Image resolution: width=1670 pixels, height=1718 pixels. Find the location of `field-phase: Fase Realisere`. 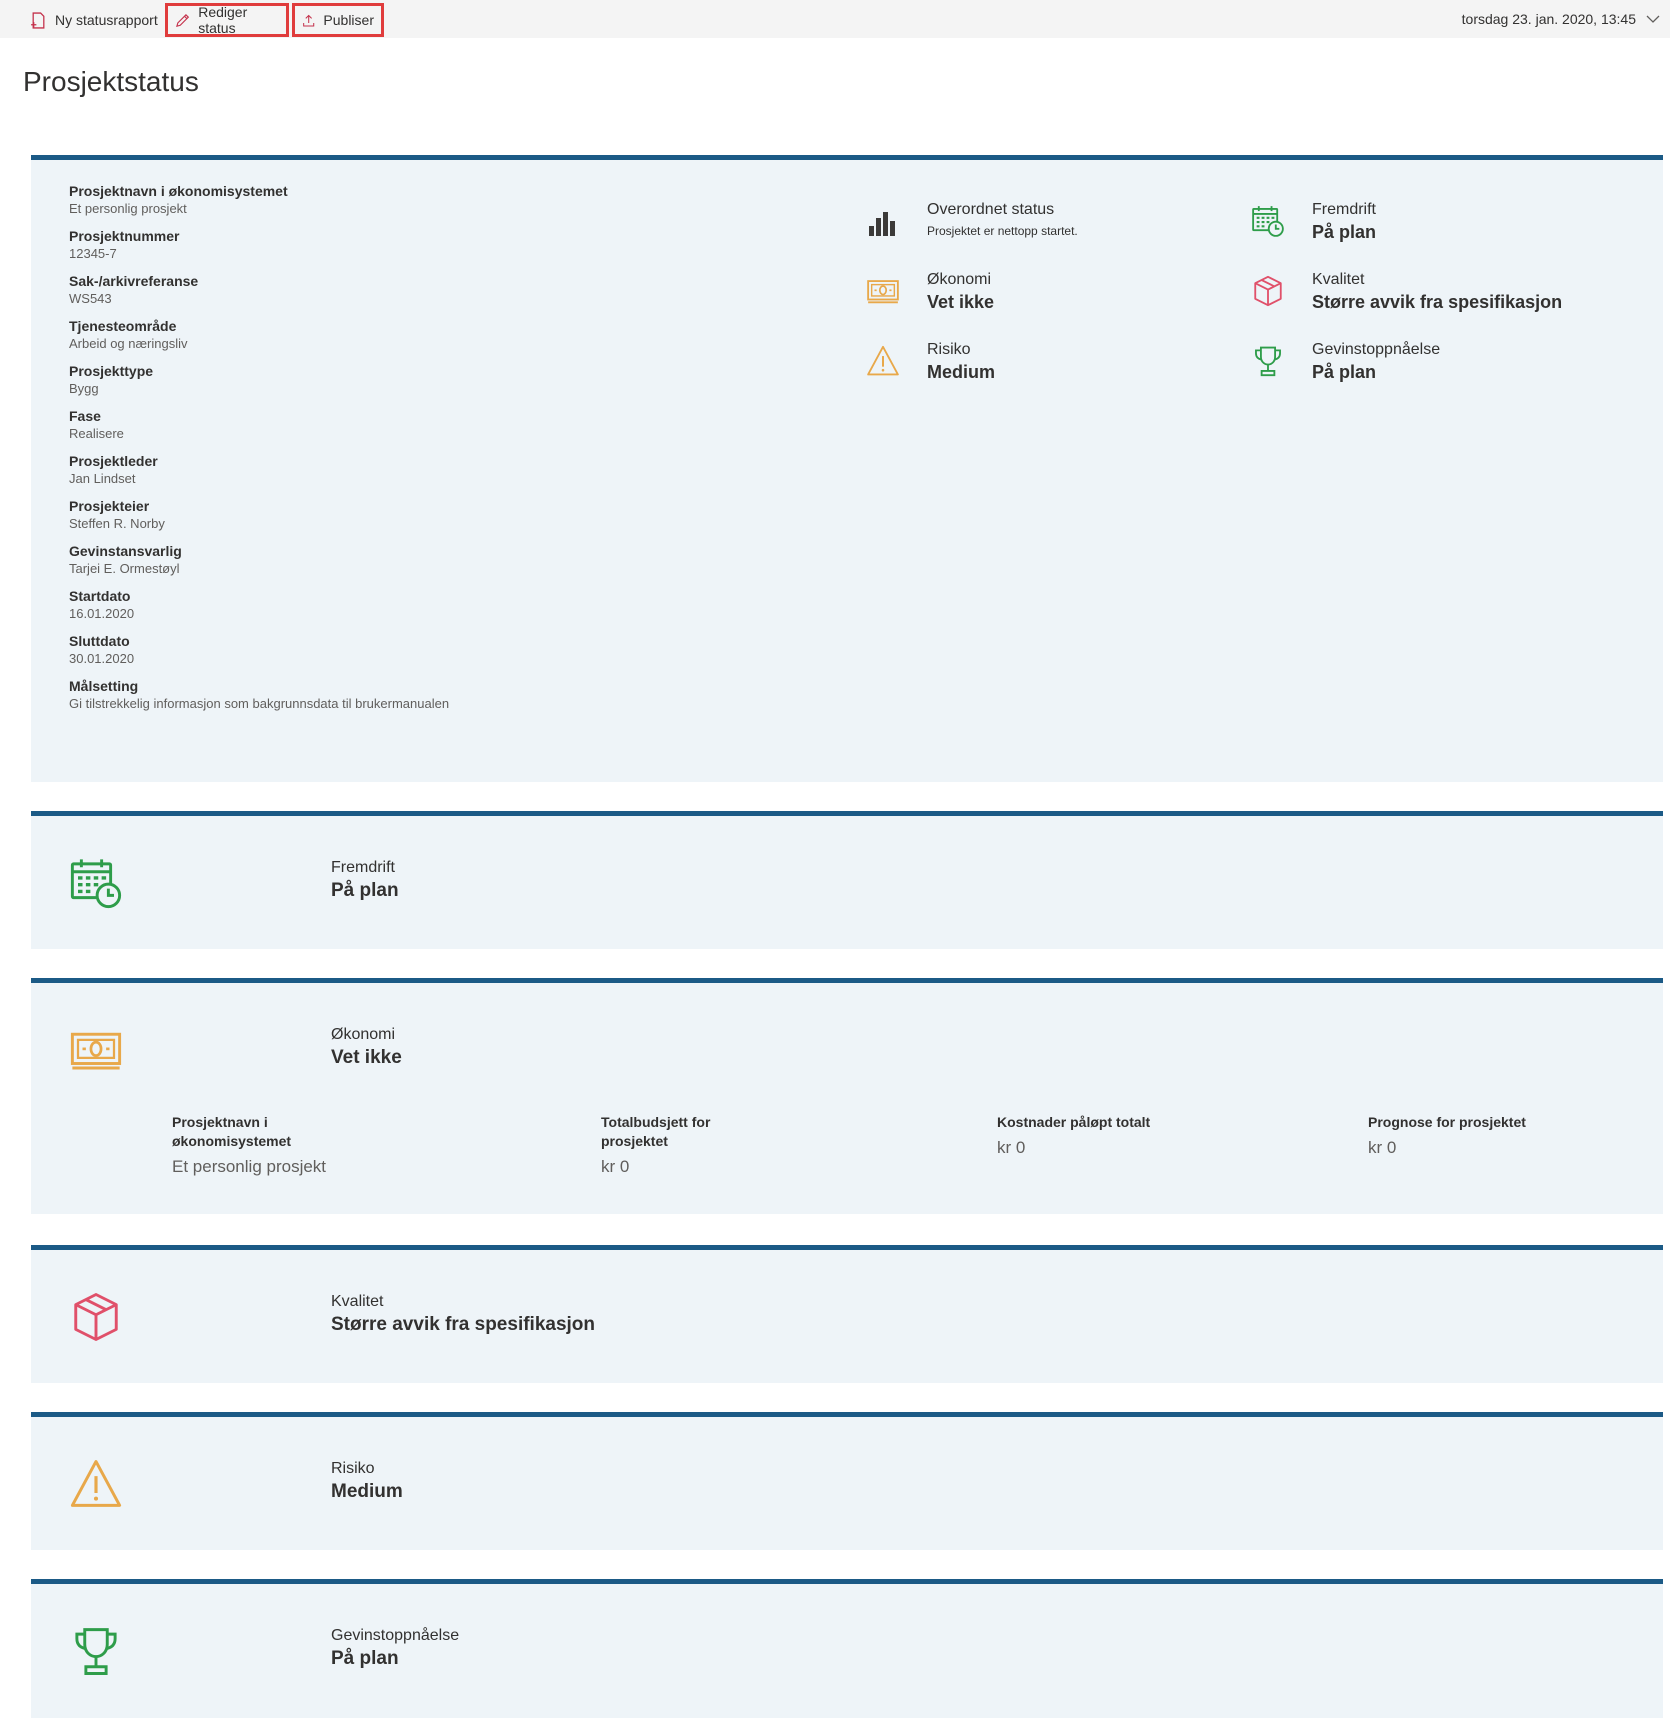

field-phase: Fase Realisere is located at coordinates (259, 425).